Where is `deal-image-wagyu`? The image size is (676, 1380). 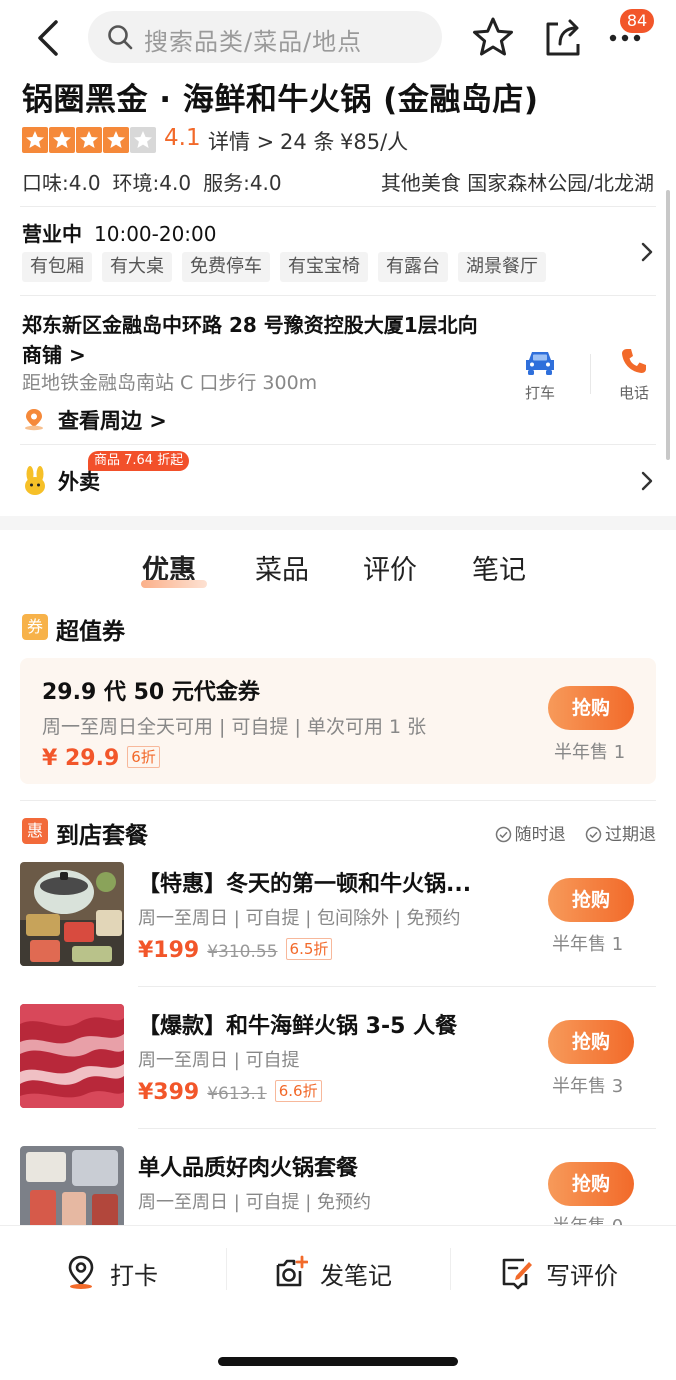 deal-image-wagyu is located at coordinates (72, 1056).